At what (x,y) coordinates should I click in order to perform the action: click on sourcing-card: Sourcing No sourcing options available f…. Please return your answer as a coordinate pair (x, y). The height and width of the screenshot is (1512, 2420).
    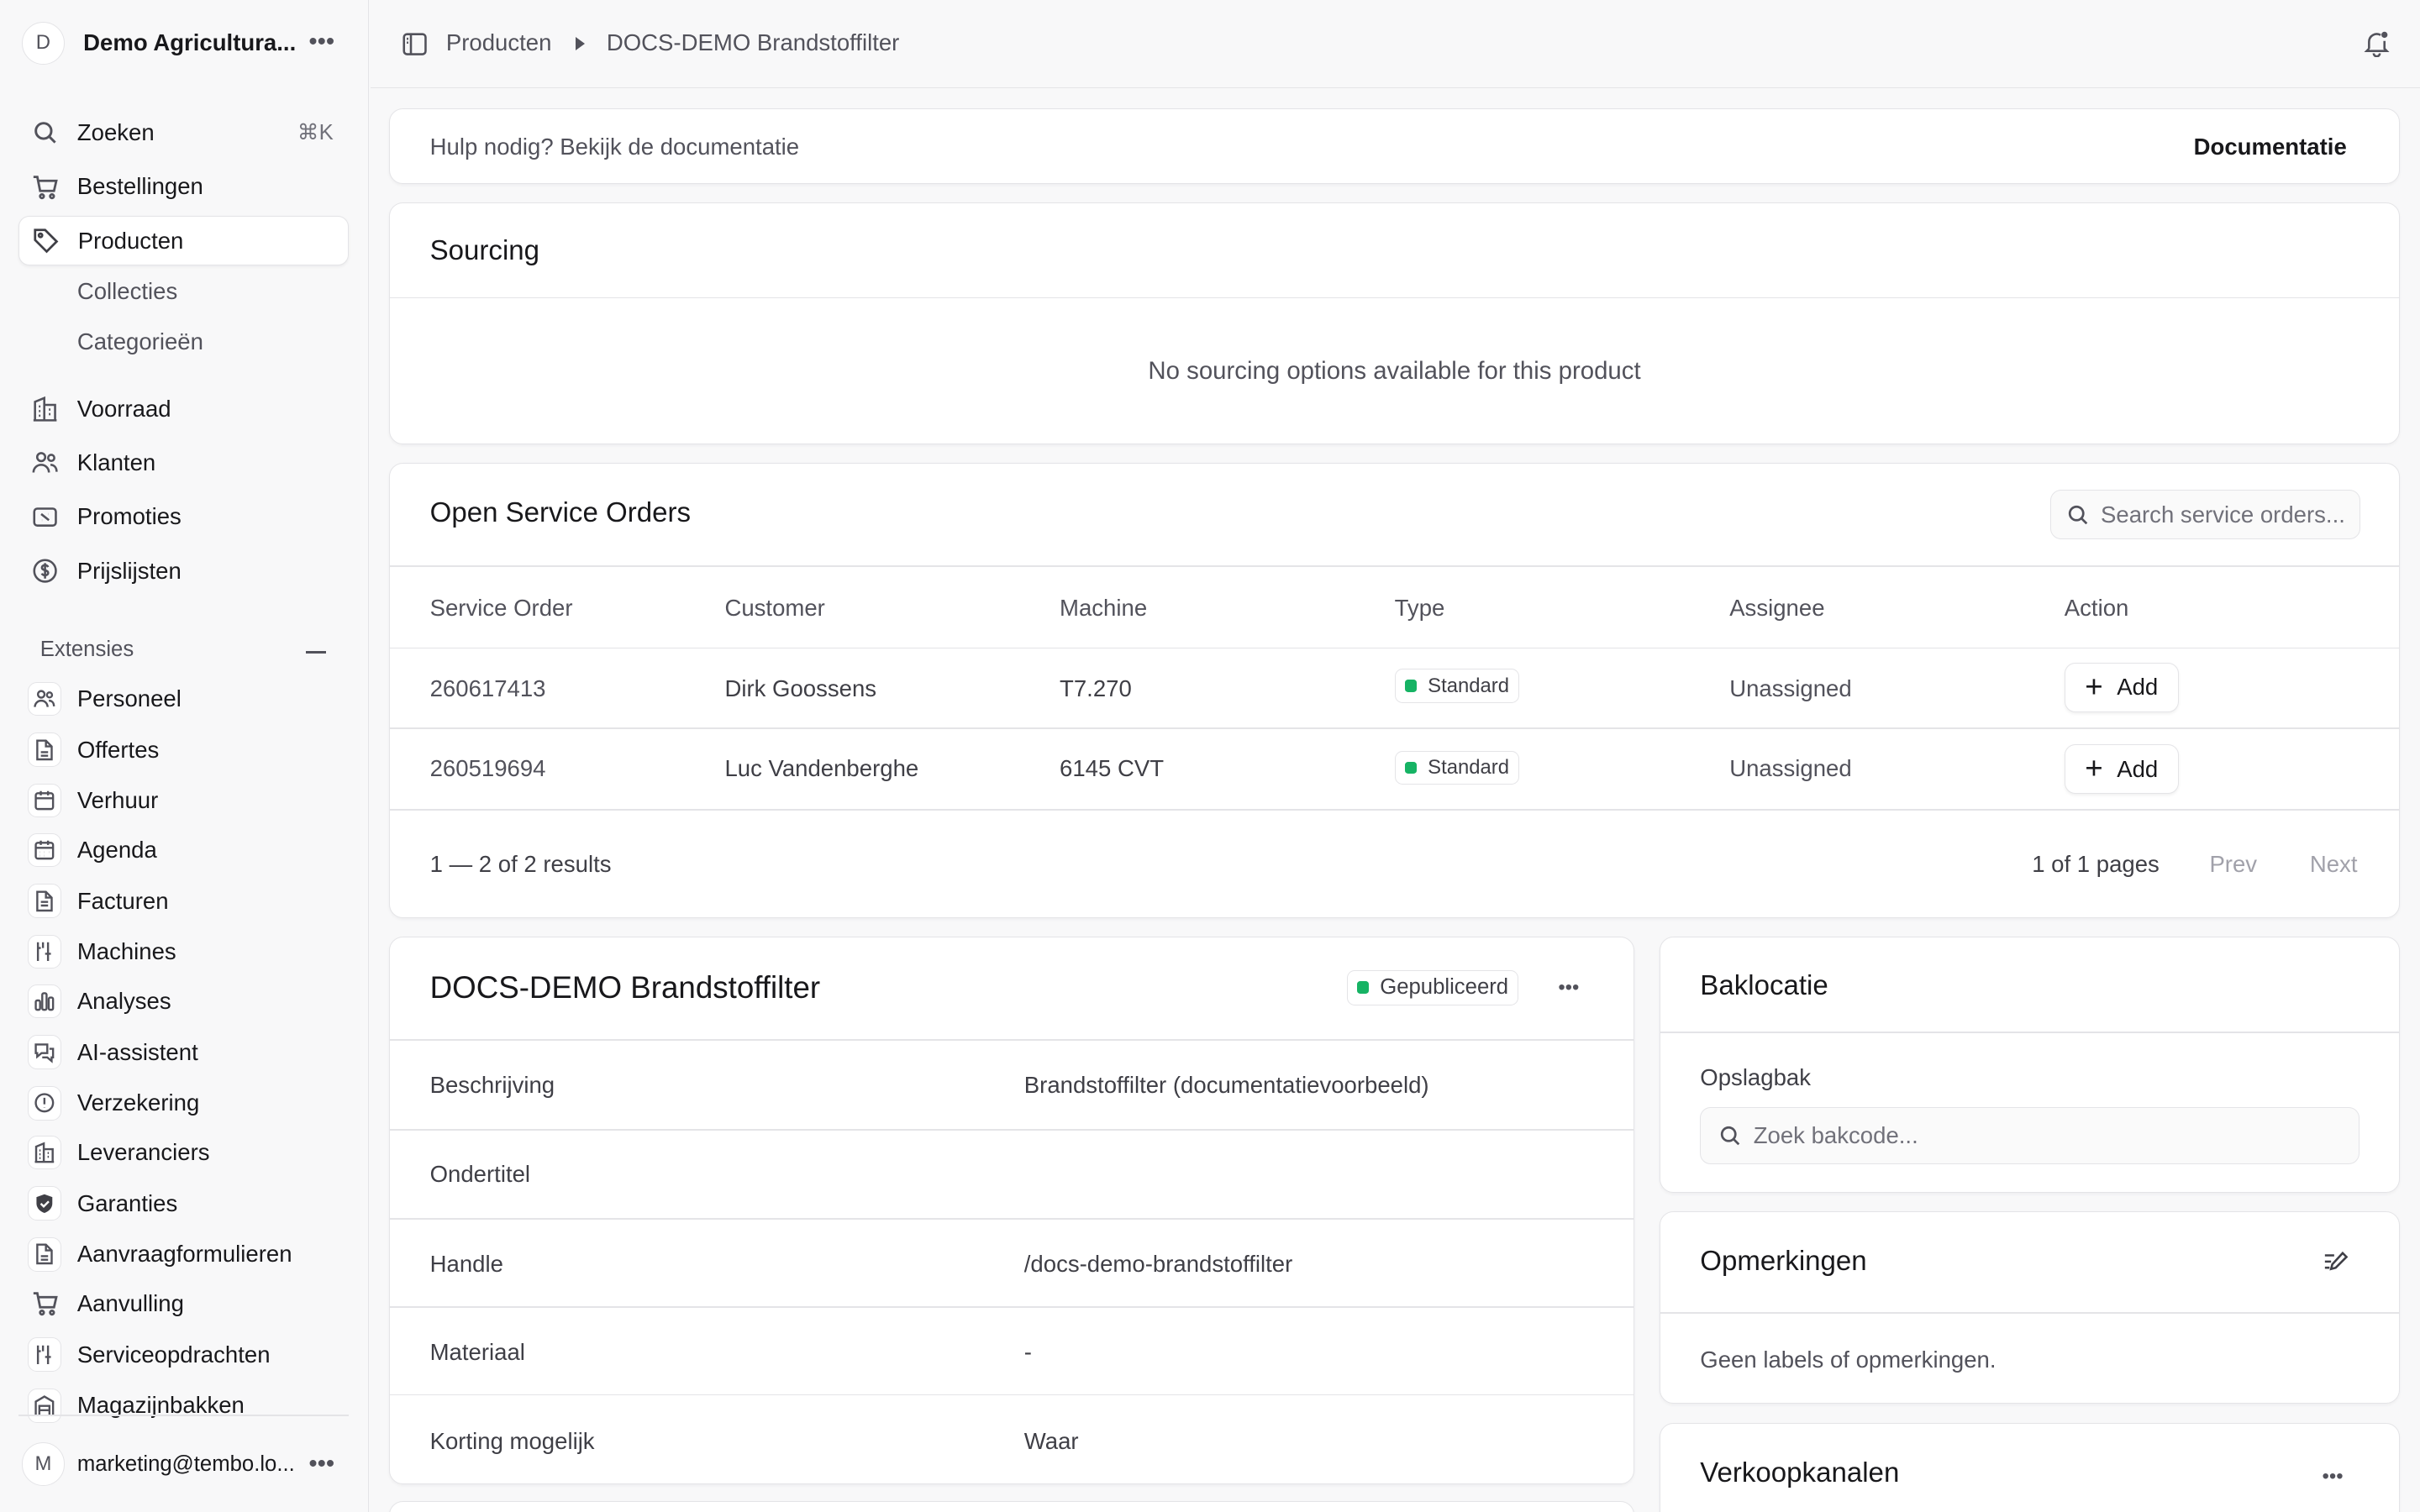
    Looking at the image, I should click on (1394, 323).